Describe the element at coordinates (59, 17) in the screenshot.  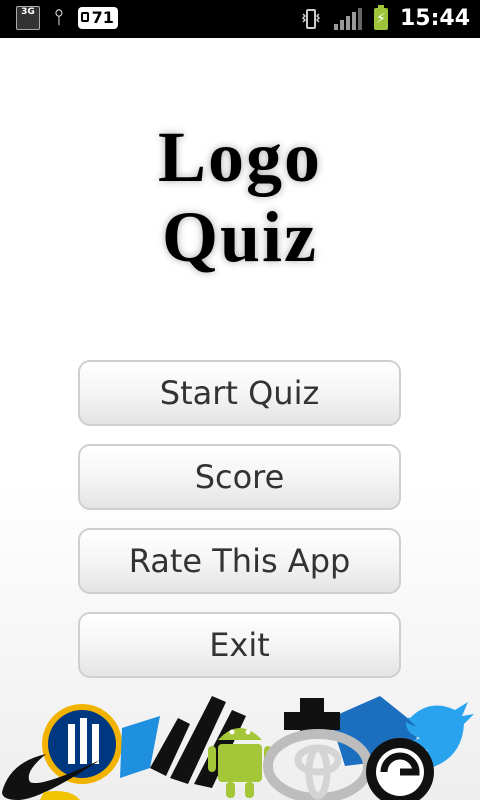
I see `usb-icon: ⫯` at that location.